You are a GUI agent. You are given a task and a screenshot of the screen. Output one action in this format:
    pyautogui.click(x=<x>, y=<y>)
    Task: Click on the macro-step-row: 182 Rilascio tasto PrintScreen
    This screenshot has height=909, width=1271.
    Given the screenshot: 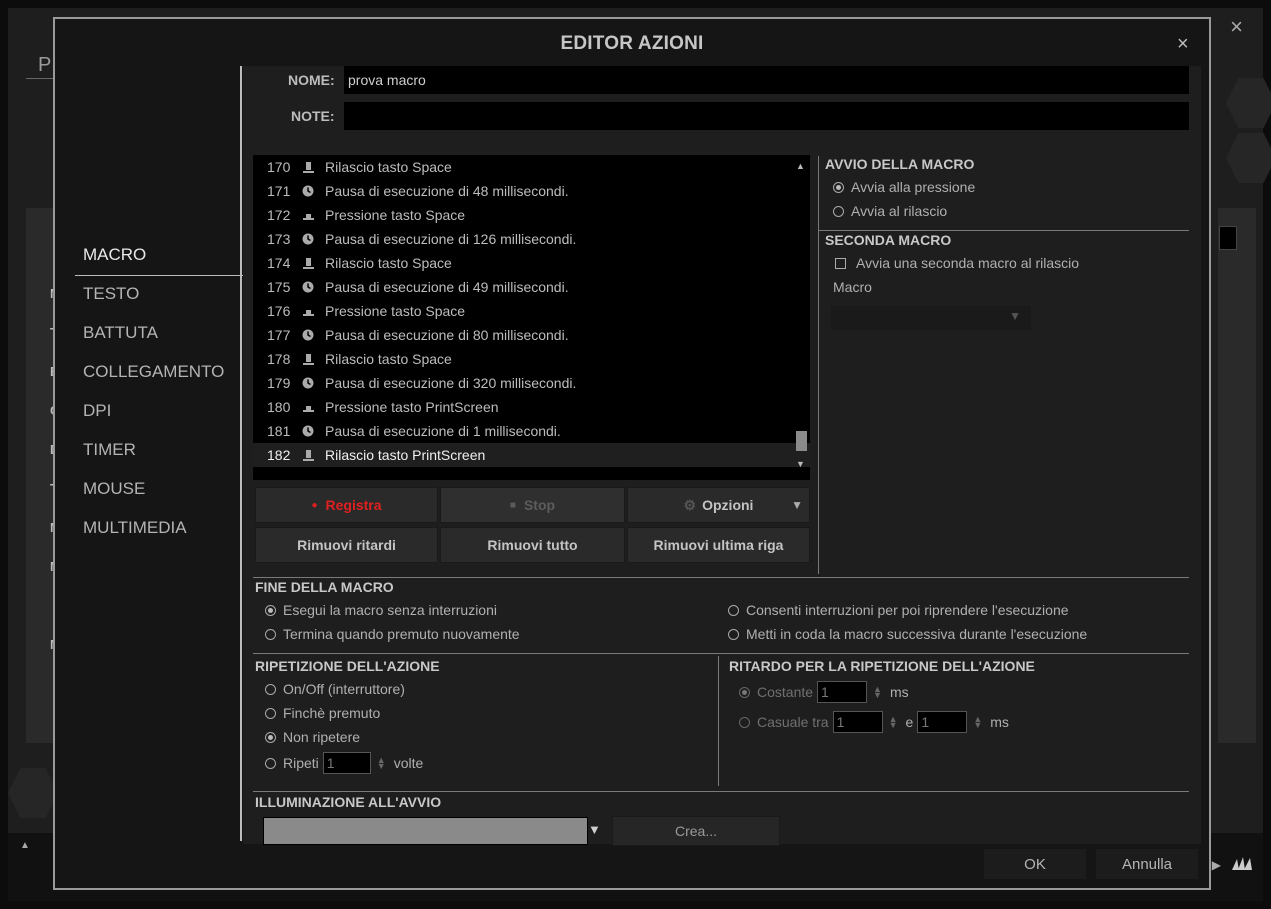 What is the action you would take?
    pyautogui.click(x=531, y=455)
    